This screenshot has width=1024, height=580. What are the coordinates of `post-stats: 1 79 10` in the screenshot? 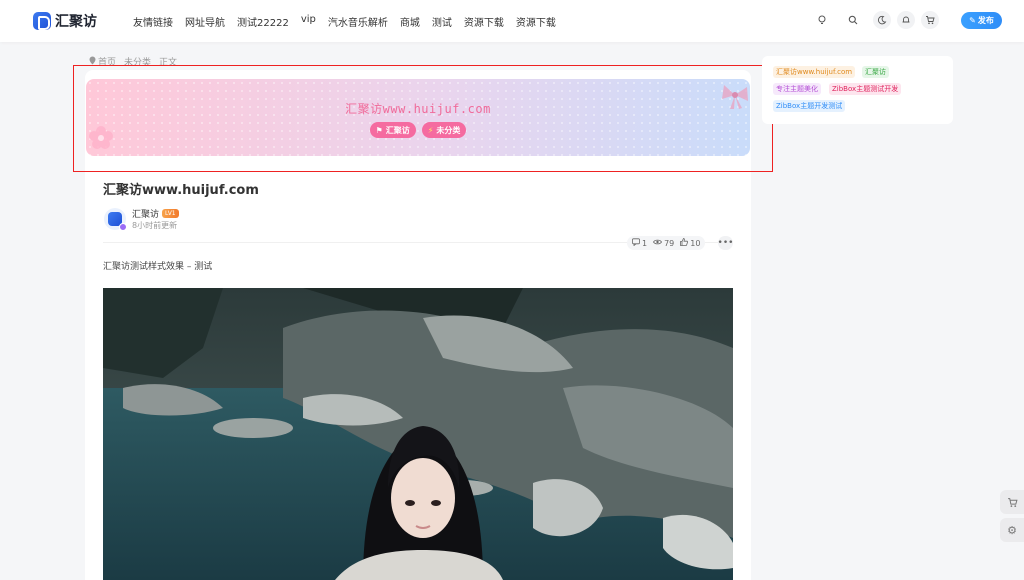 It's located at (666, 243).